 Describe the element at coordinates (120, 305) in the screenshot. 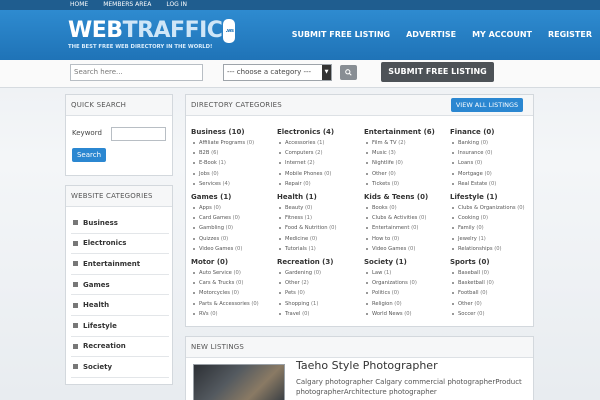

I see `website-category-item: Health` at that location.